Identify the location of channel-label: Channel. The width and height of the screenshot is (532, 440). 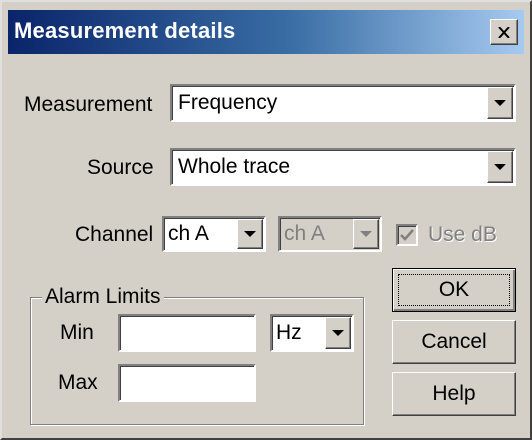
(114, 234).